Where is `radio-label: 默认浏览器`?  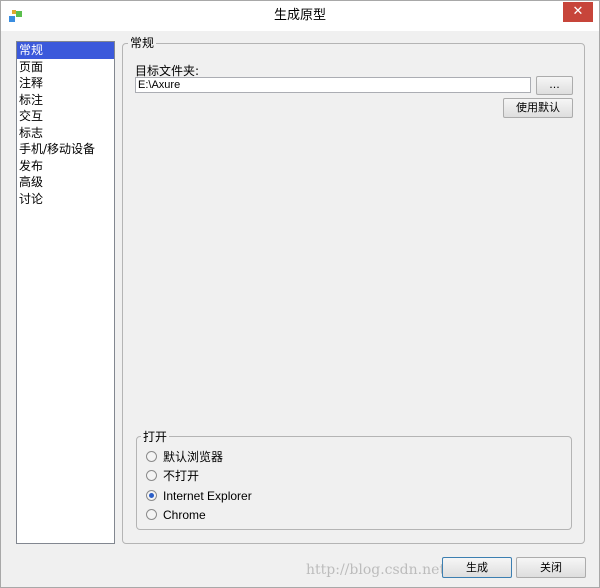 radio-label: 默认浏览器 is located at coordinates (193, 457).